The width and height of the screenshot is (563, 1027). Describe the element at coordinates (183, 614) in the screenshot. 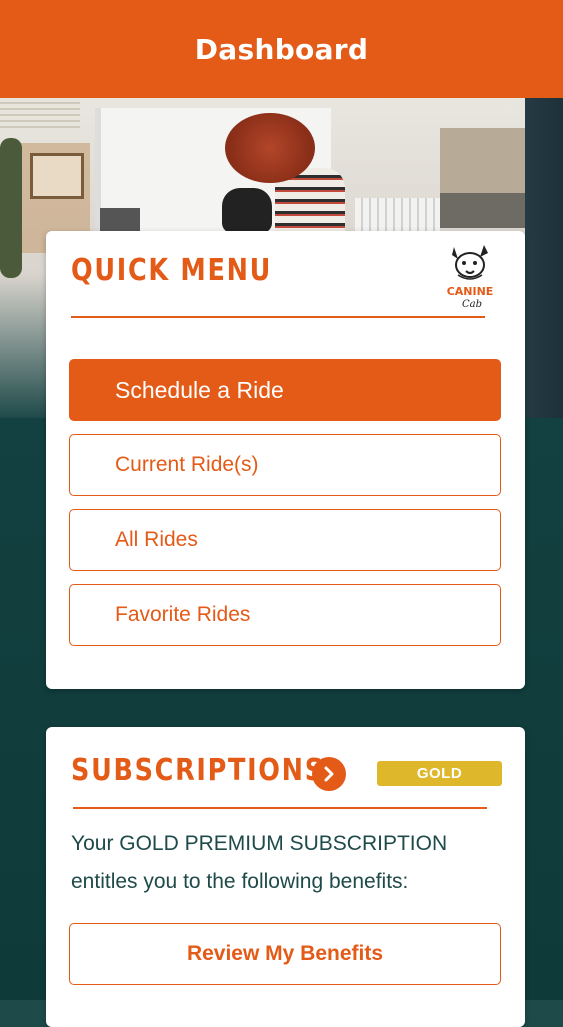

I see `button-label: Favorite Rides` at that location.